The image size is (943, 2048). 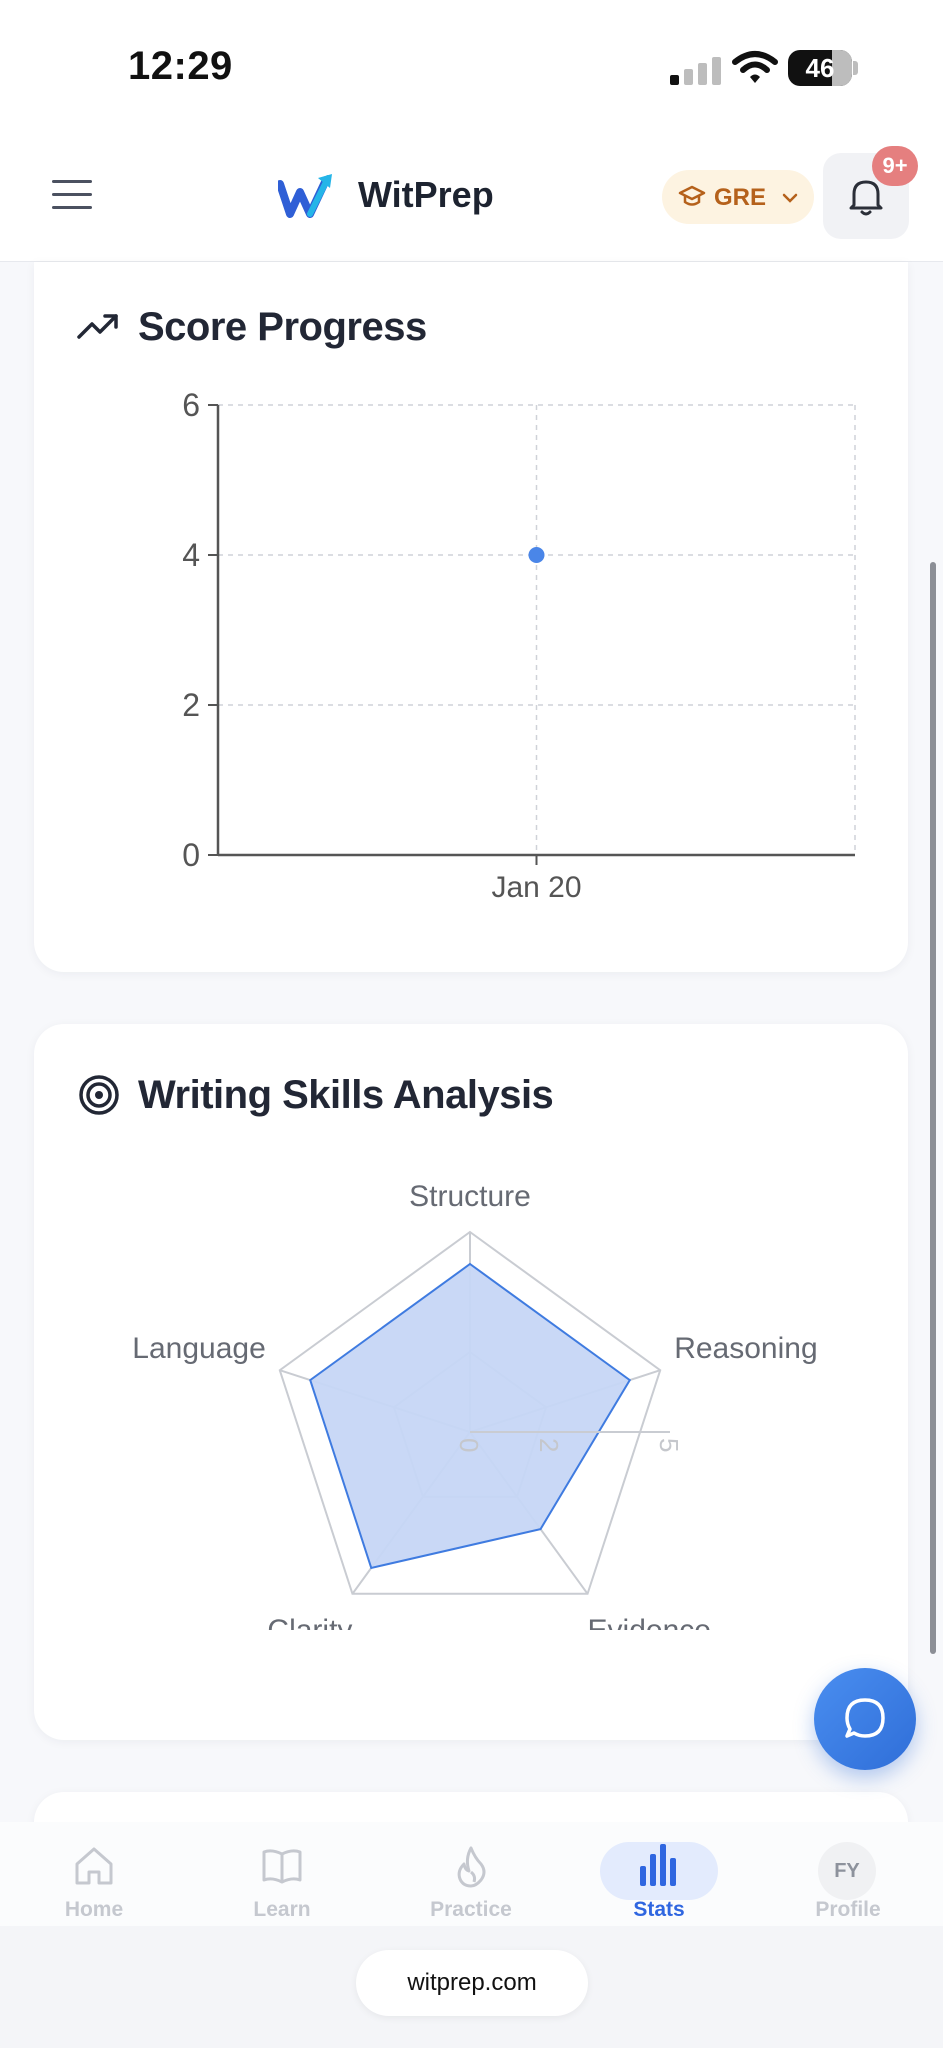 I want to click on flame-icon, so click(x=471, y=1867).